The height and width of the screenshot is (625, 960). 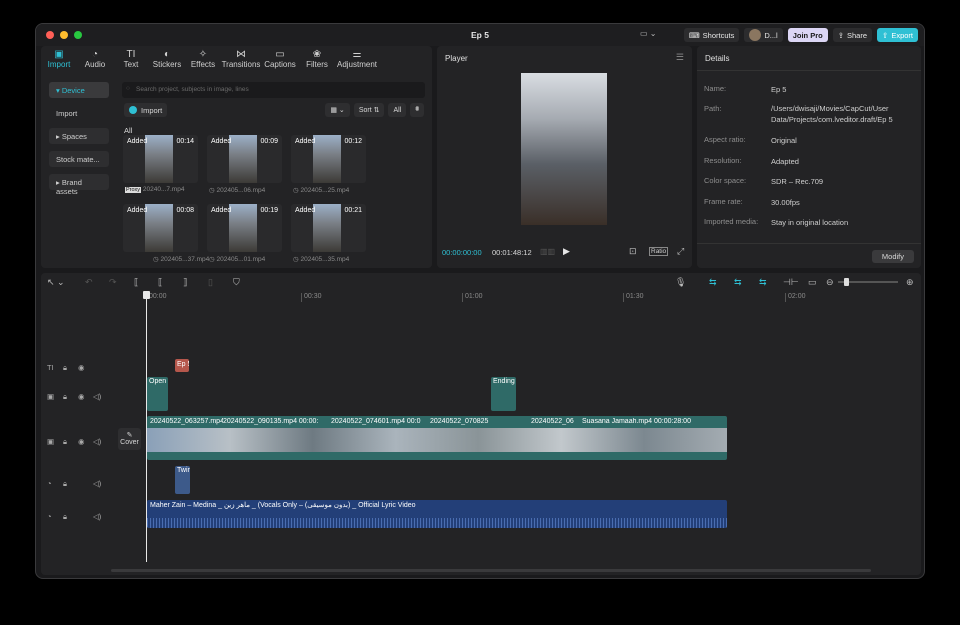 What do you see at coordinates (317, 59) in the screenshot?
I see `tab-filters: ❀ Filters` at bounding box center [317, 59].